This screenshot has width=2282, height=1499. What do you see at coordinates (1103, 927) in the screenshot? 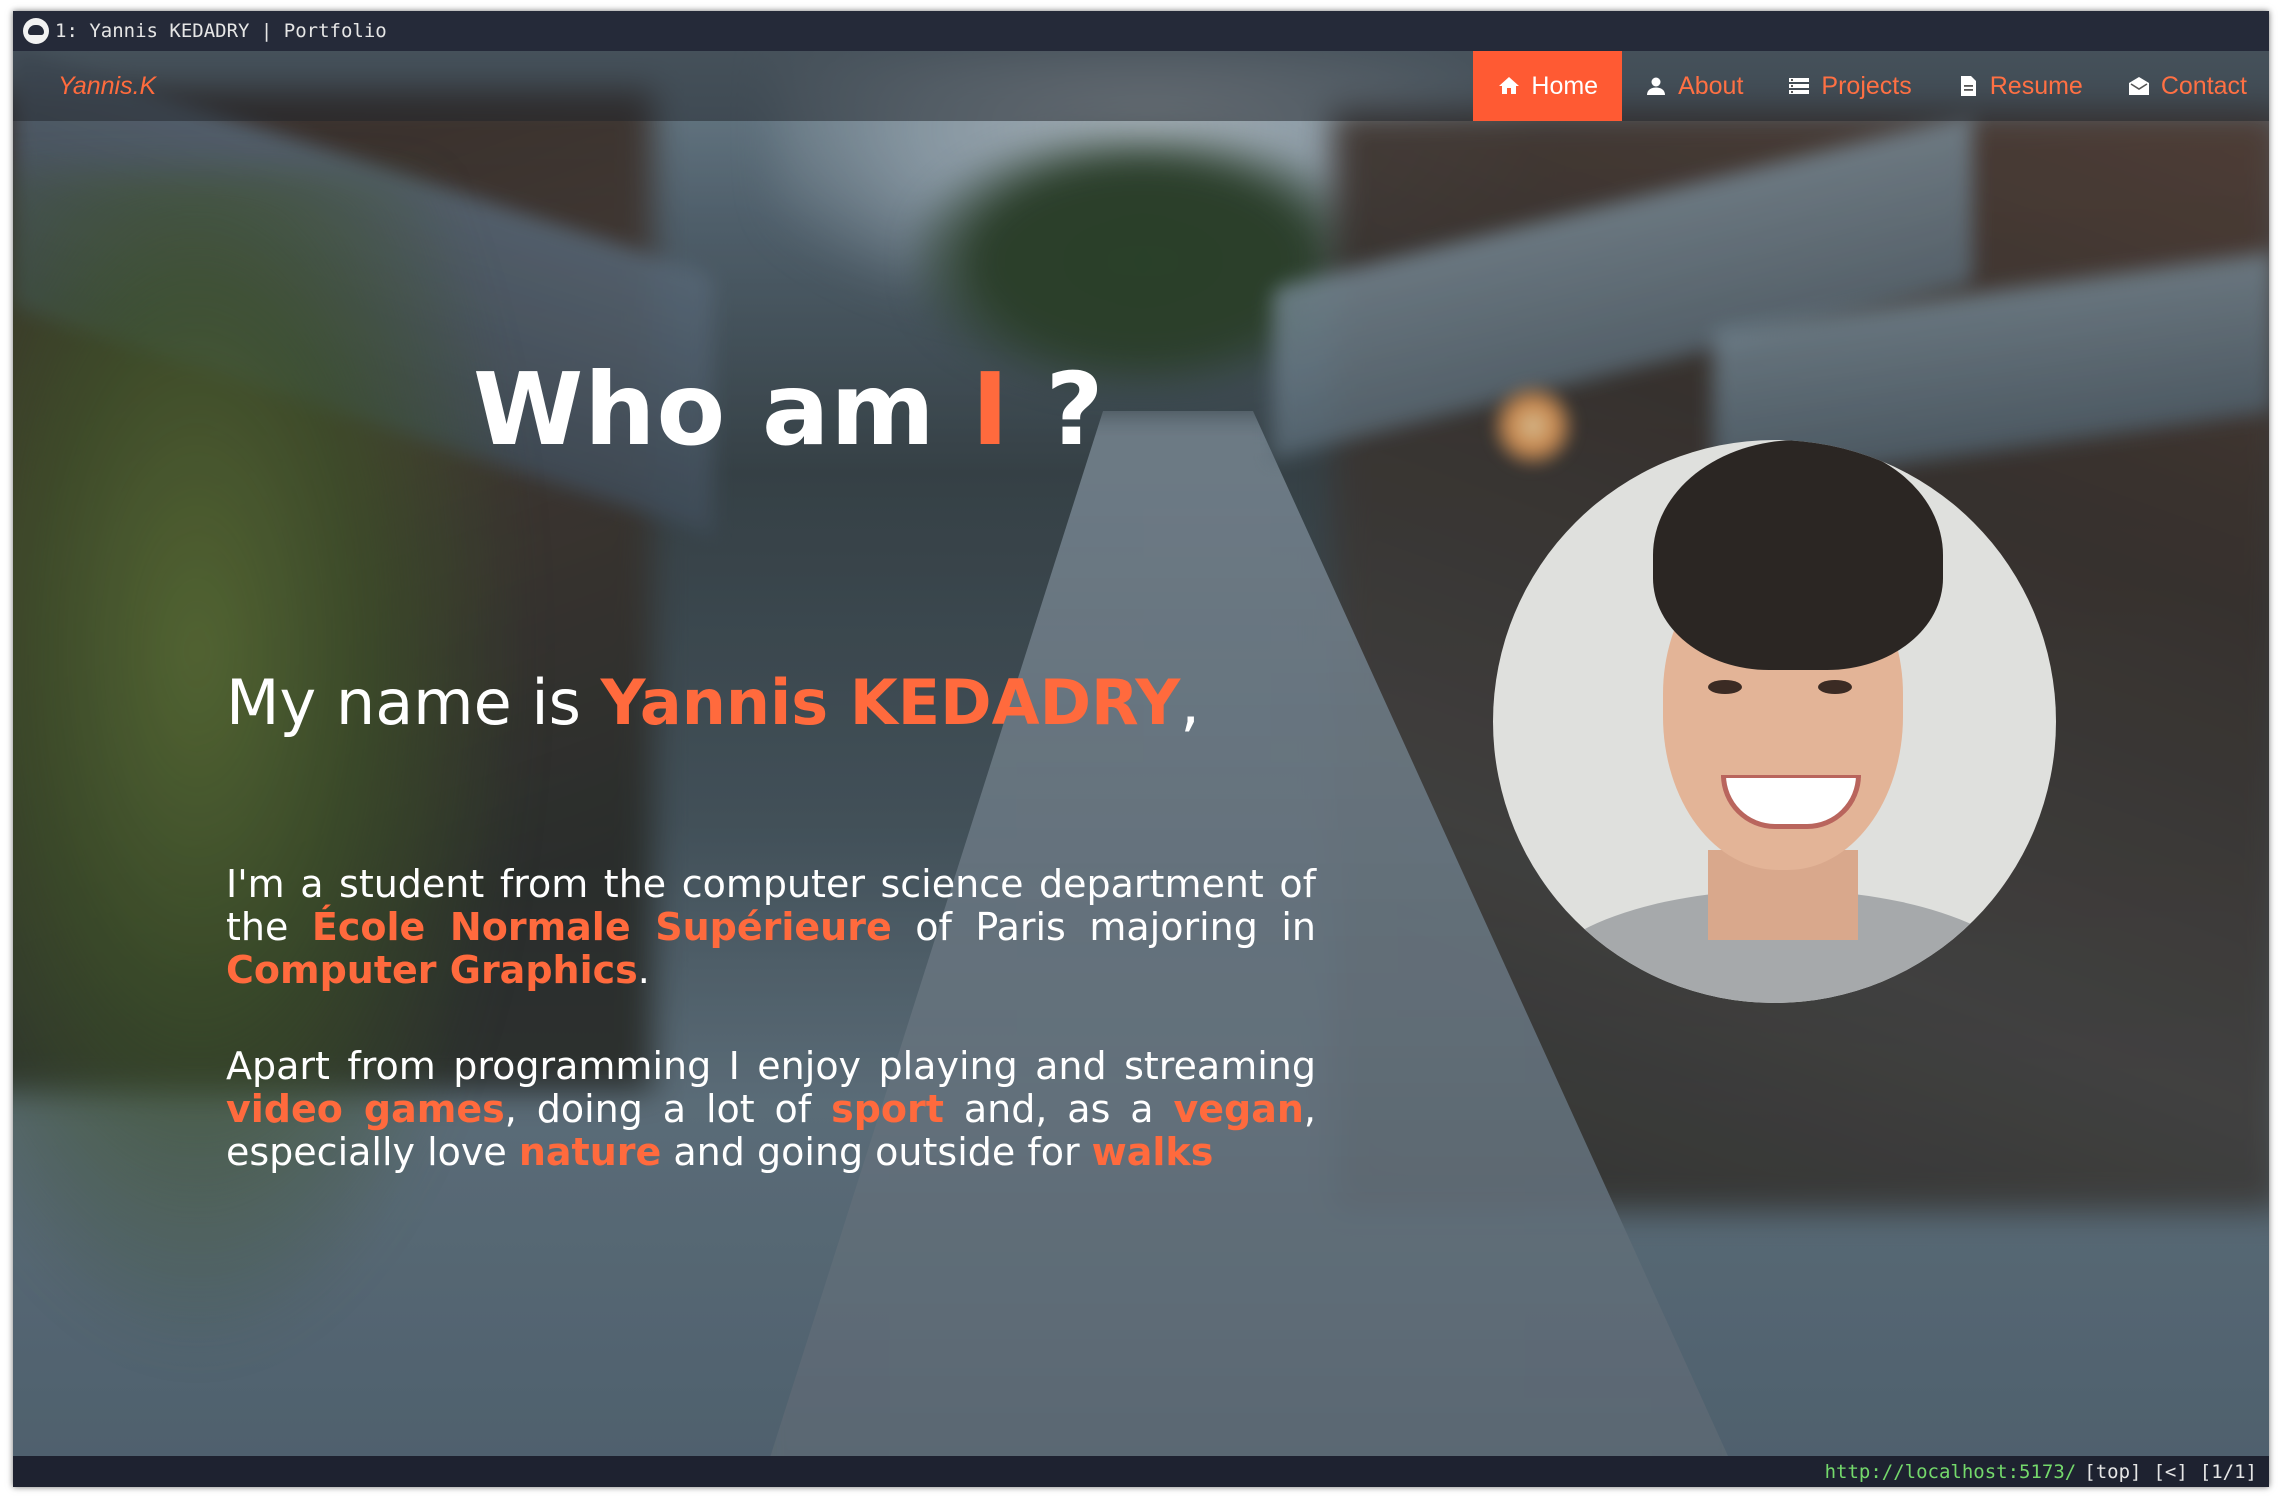
I see `intro-text: of Paris majoring in` at bounding box center [1103, 927].